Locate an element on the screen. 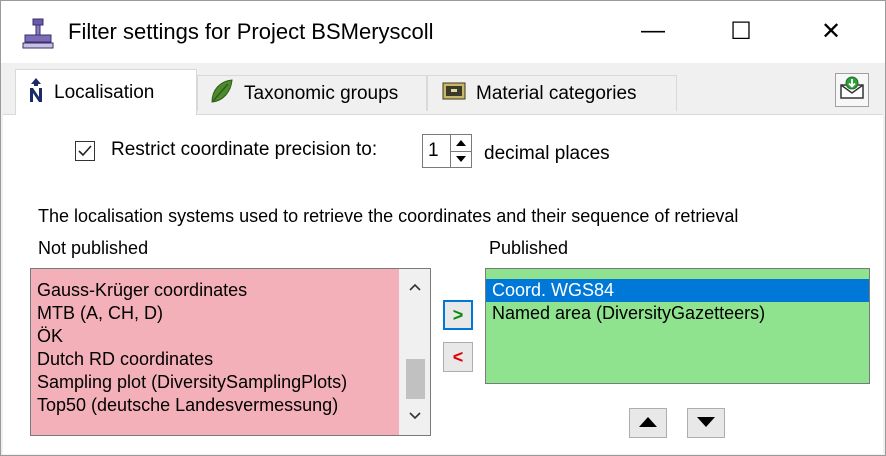 The width and height of the screenshot is (886, 456). scroll-up-icon is located at coordinates (414, 287).